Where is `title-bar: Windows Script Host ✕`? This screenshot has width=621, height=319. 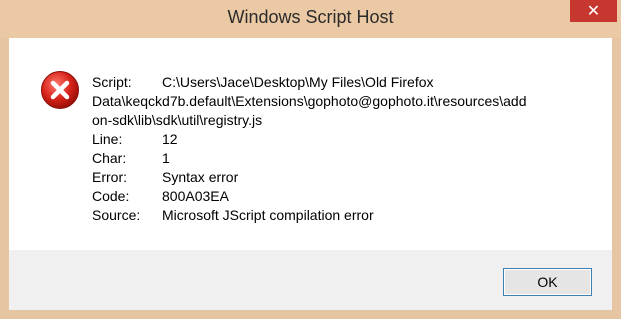 title-bar: Windows Script Host ✕ is located at coordinates (310, 19).